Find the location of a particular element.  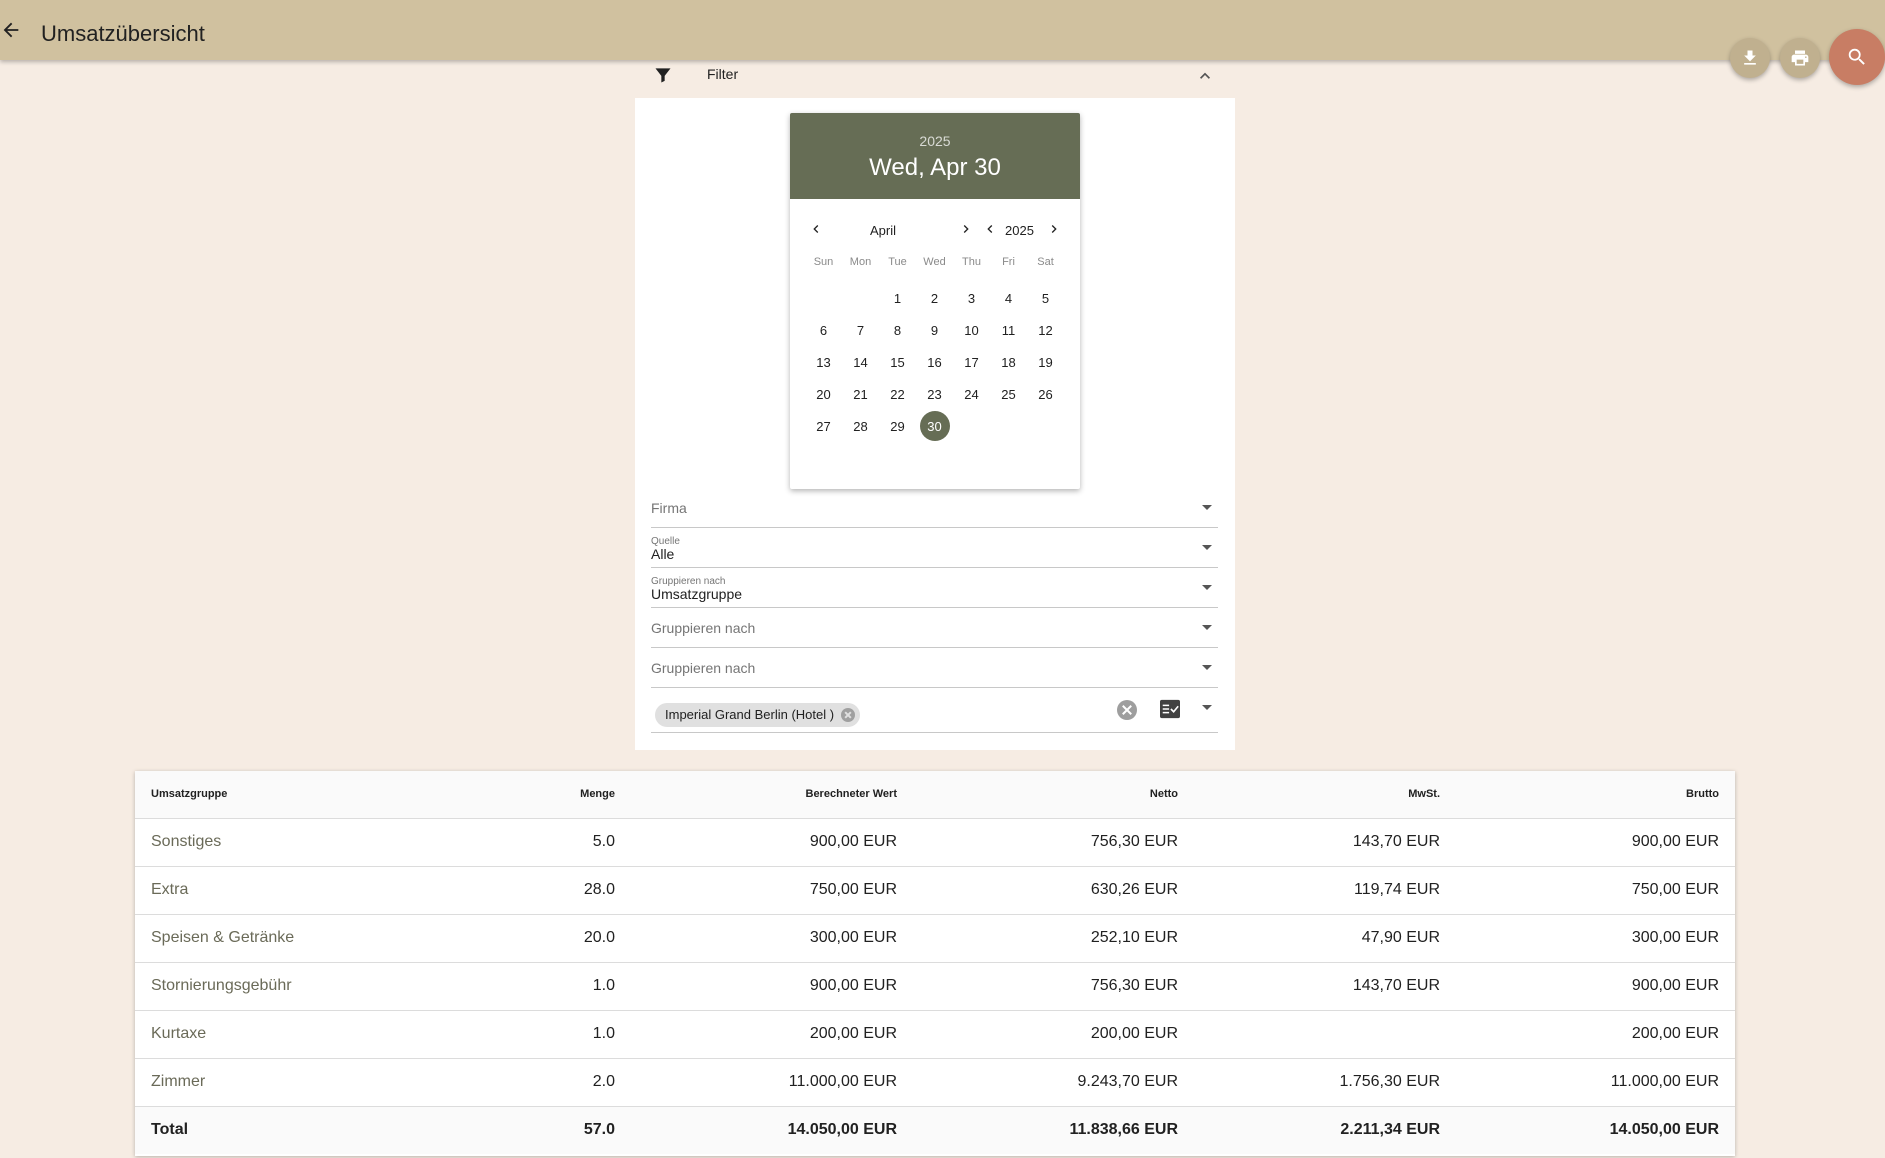

group-by-select-1: Gruppieren nach Umsatzgruppe is located at coordinates (934, 588).